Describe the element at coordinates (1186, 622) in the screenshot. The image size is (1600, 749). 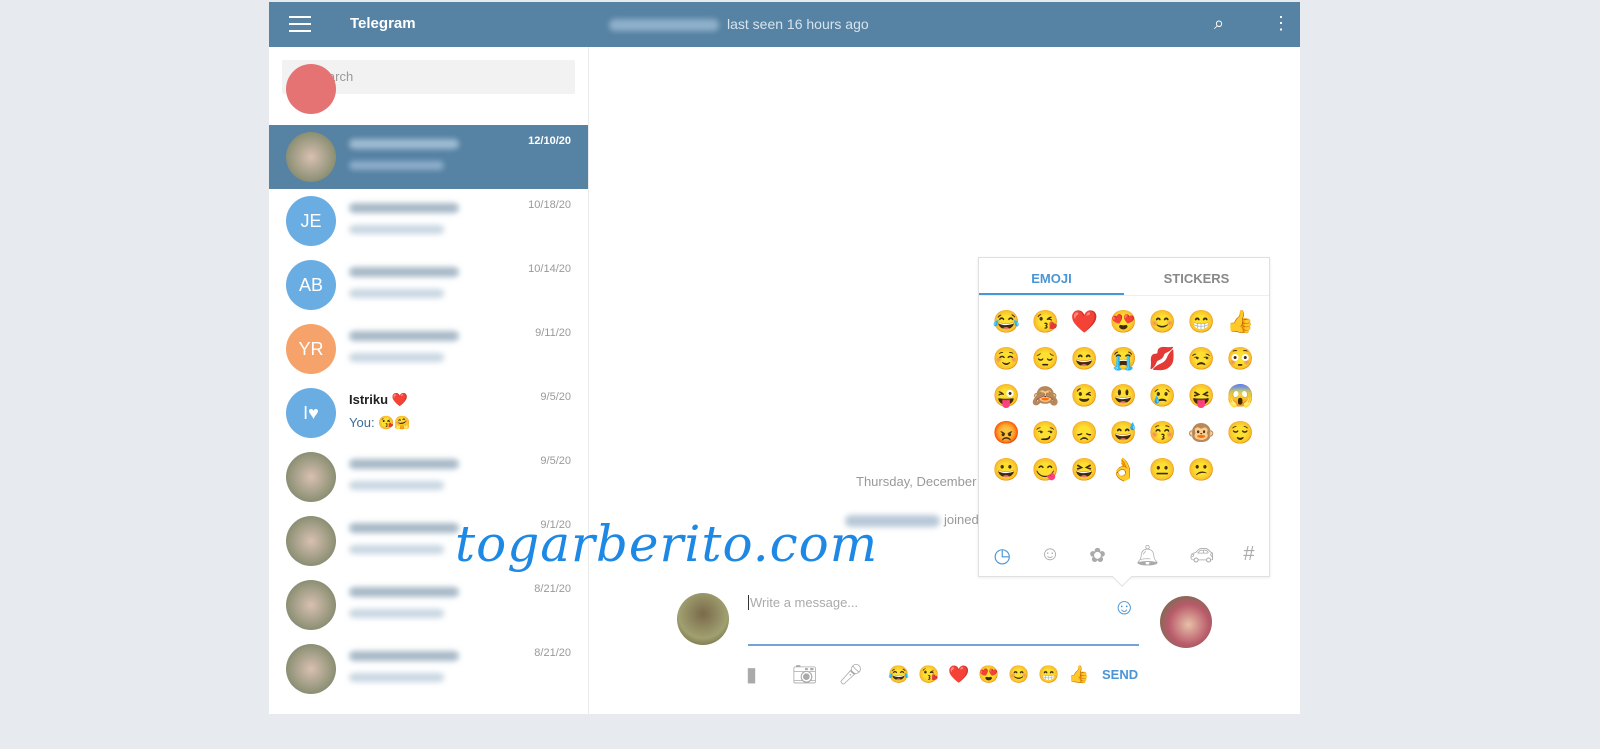
I see `peer-avatar` at that location.